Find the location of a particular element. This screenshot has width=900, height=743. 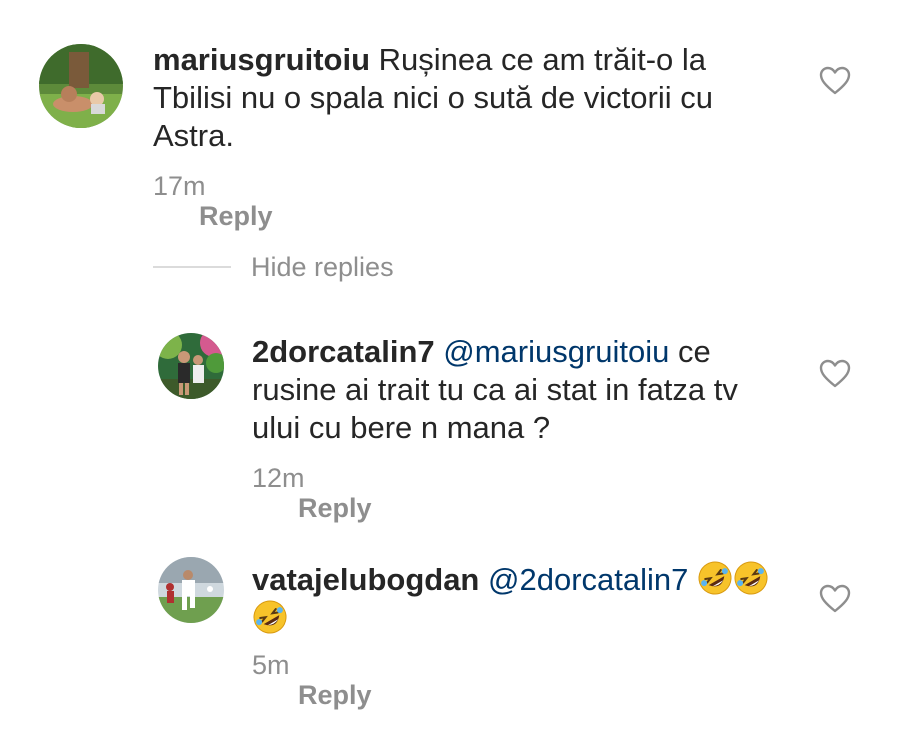

comment-time: 5m is located at coordinates (271, 665).